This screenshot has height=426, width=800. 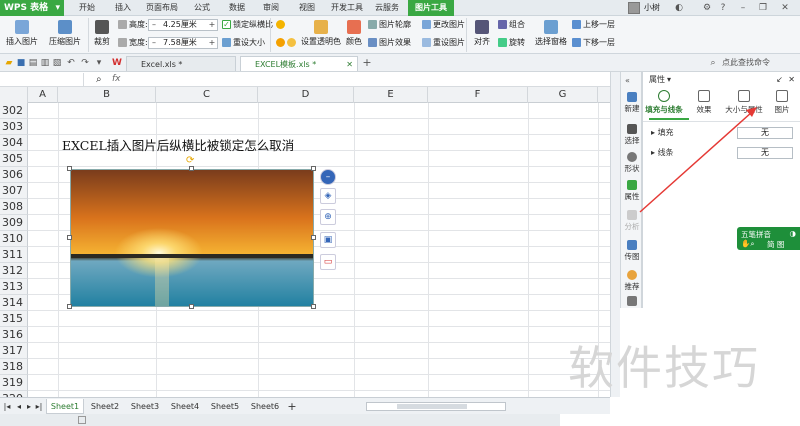 I want to click on arrow-line, so click(x=696, y=162).